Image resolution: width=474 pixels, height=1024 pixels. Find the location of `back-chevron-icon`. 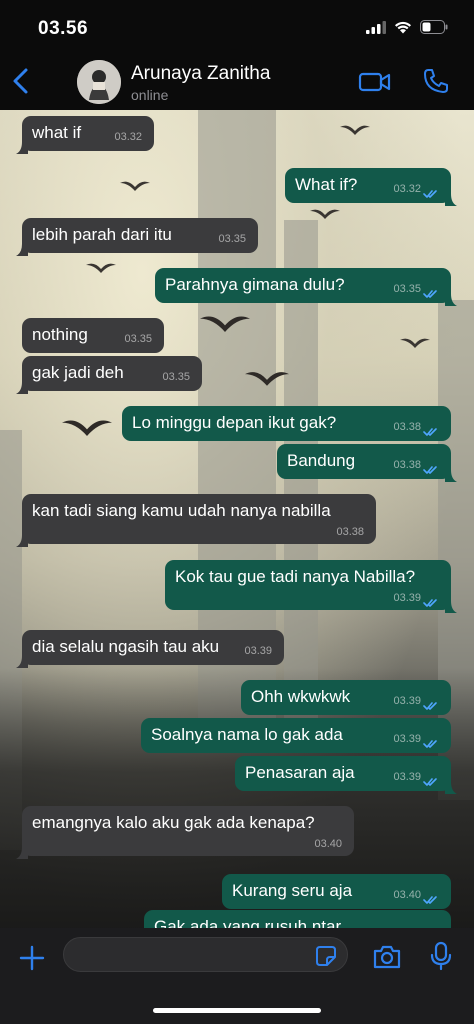

back-chevron-icon is located at coordinates (21, 81).